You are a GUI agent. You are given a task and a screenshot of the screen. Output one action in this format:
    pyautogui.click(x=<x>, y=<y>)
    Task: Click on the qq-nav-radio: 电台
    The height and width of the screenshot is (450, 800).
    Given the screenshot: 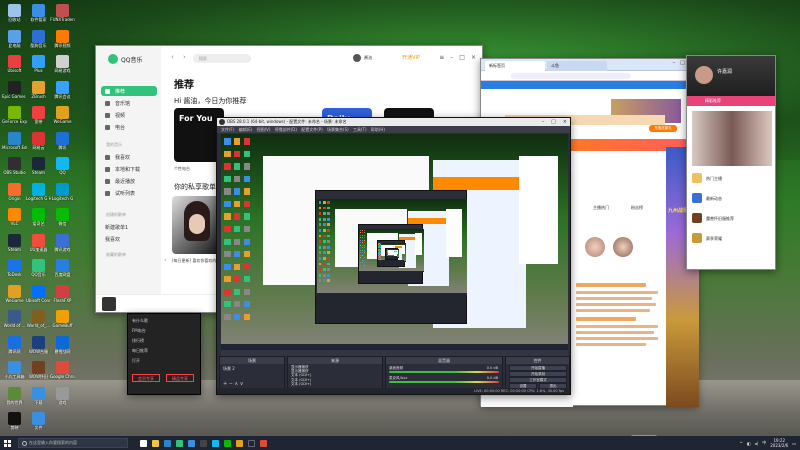 What is the action you would take?
    pyautogui.click(x=129, y=127)
    